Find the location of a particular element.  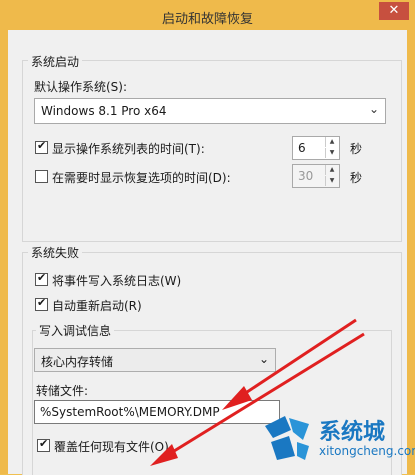

brand-logo-icon is located at coordinates (287, 438).